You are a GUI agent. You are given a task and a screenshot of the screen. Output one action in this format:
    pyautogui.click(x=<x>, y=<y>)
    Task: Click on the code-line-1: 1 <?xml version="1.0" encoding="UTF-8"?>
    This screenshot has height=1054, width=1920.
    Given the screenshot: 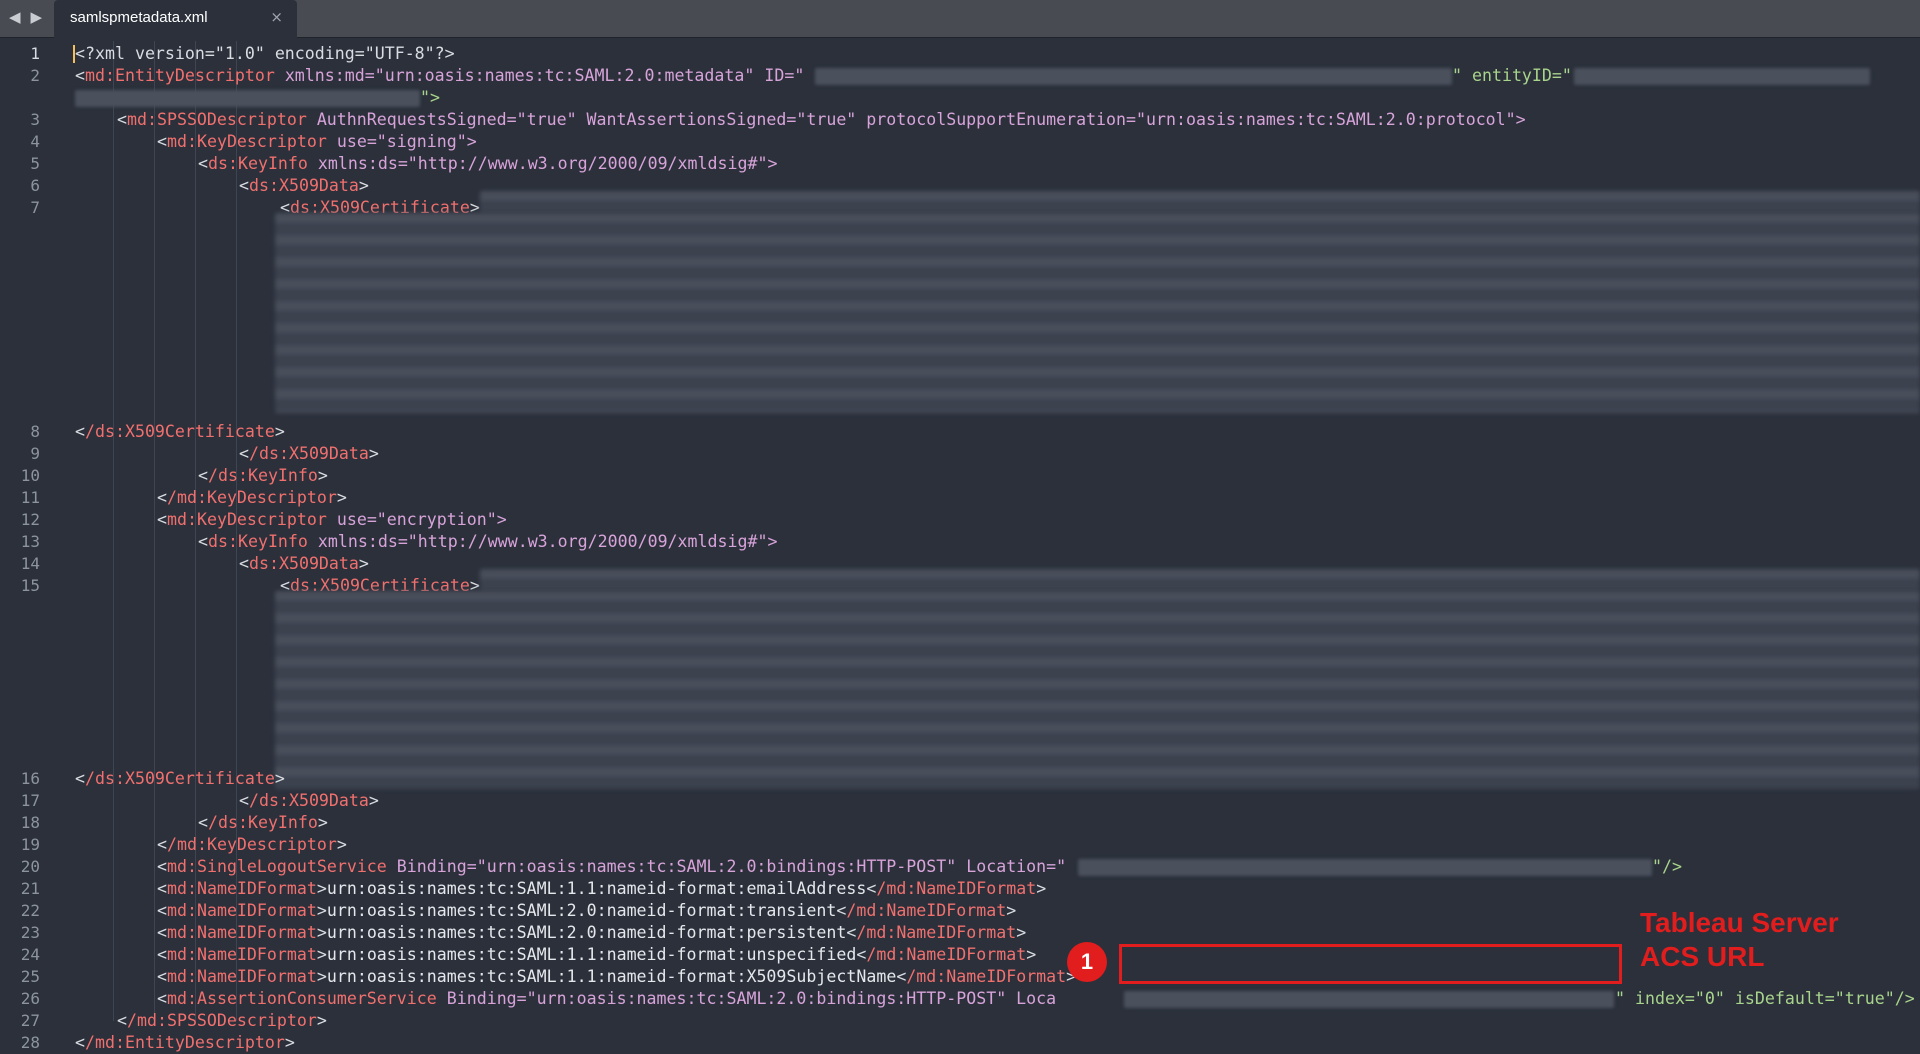 What is the action you would take?
    pyautogui.click(x=960, y=54)
    